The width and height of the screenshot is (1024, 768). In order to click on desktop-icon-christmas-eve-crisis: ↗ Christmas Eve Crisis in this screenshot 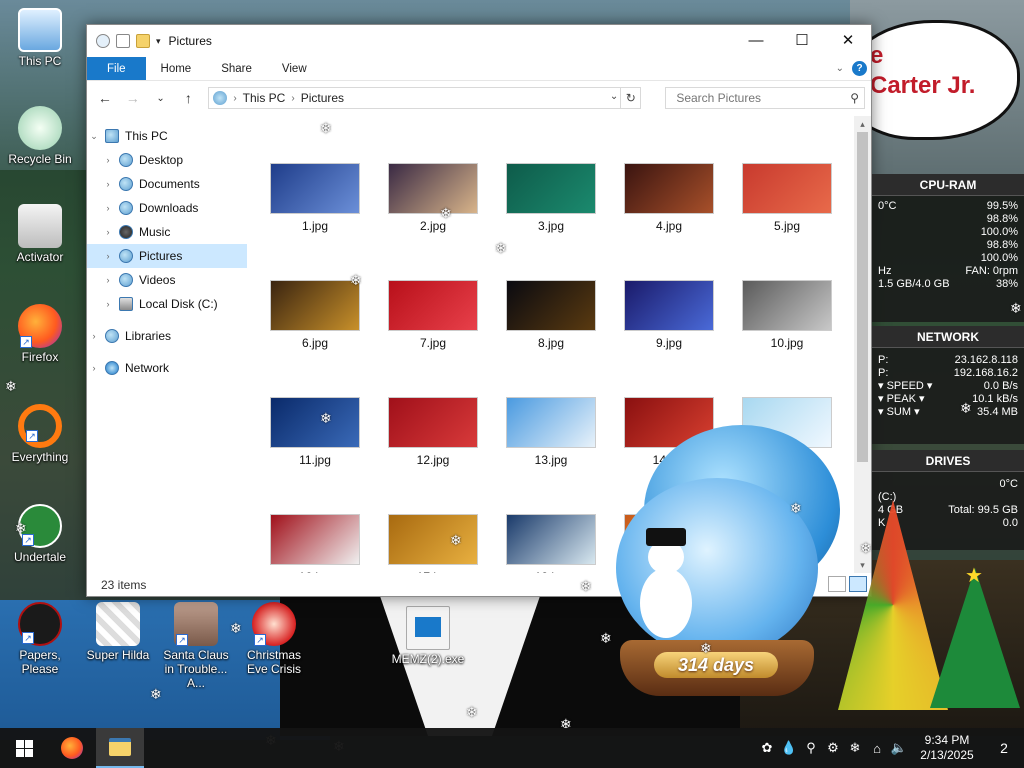, I will do `click(274, 639)`.